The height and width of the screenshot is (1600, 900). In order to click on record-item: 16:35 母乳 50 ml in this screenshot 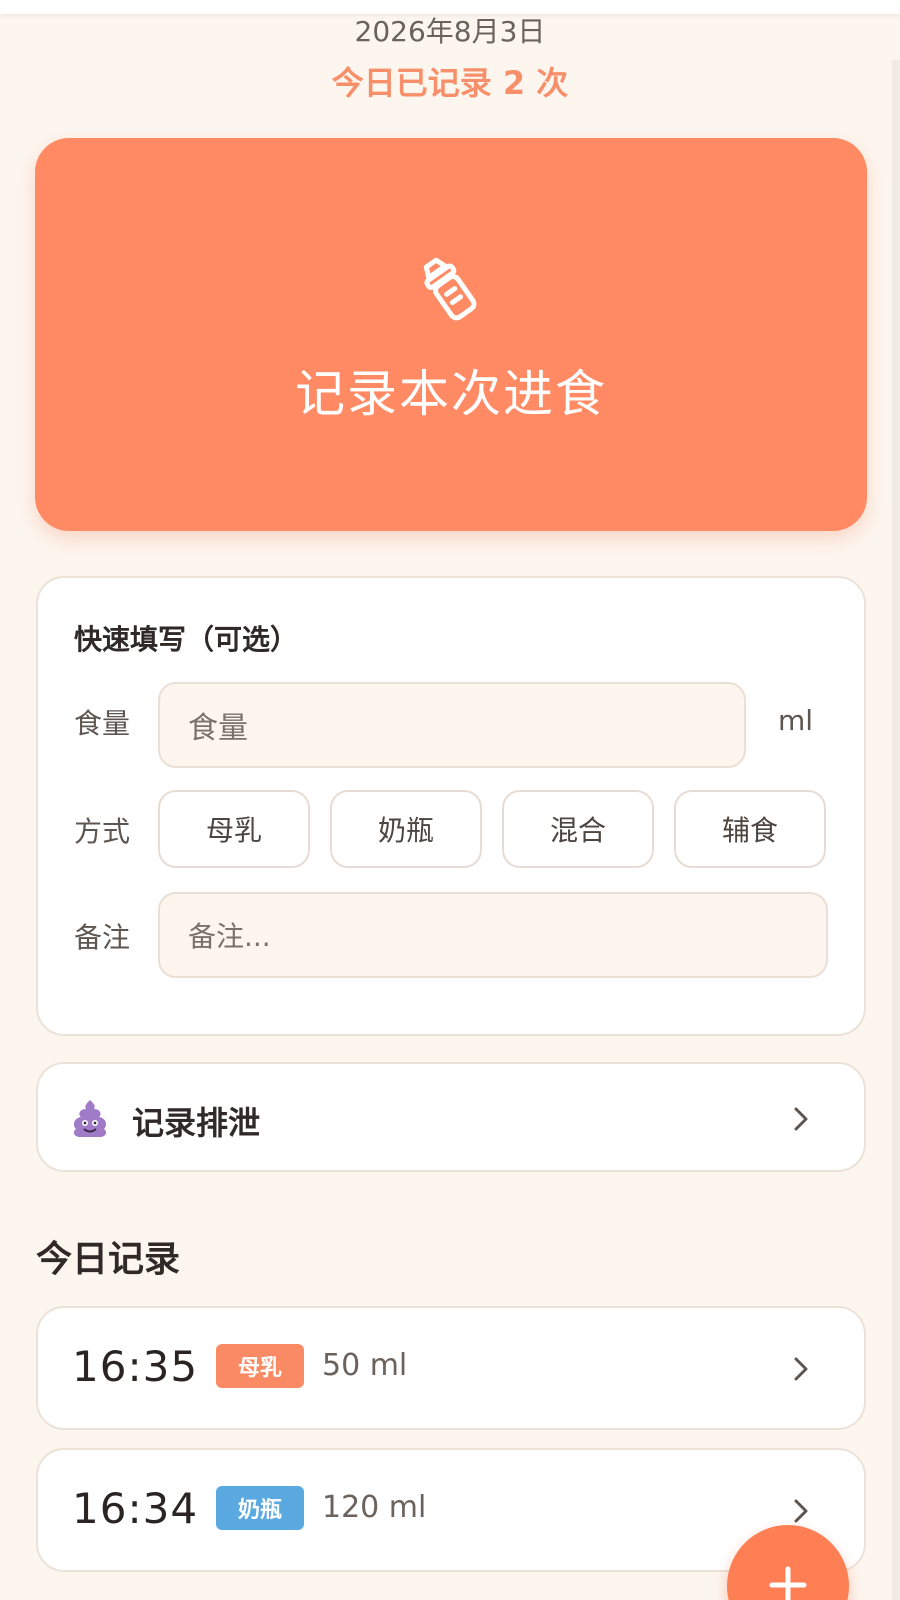, I will do `click(451, 1368)`.